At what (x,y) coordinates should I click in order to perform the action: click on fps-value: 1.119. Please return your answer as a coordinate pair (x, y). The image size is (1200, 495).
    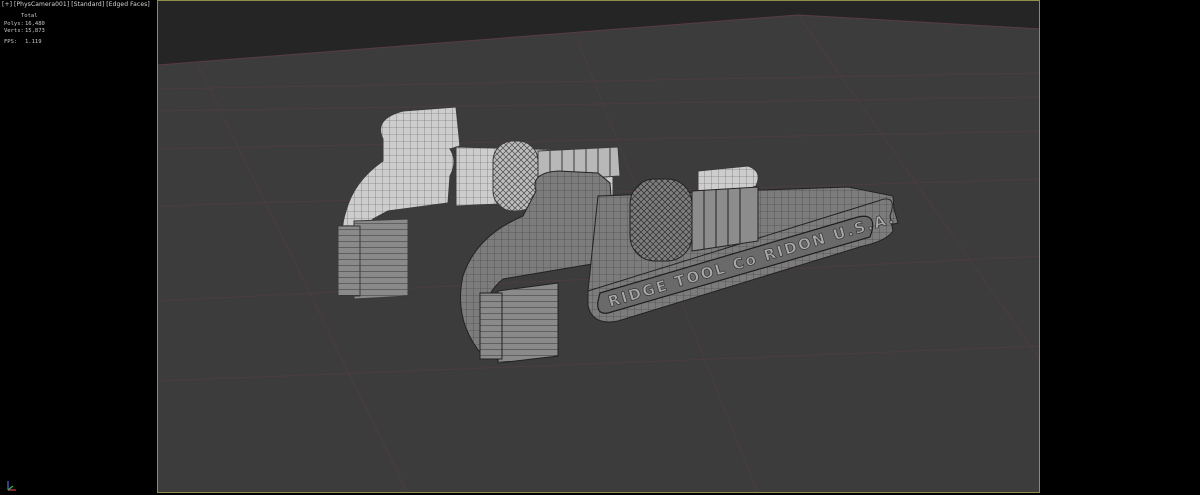
    Looking at the image, I should click on (33, 42).